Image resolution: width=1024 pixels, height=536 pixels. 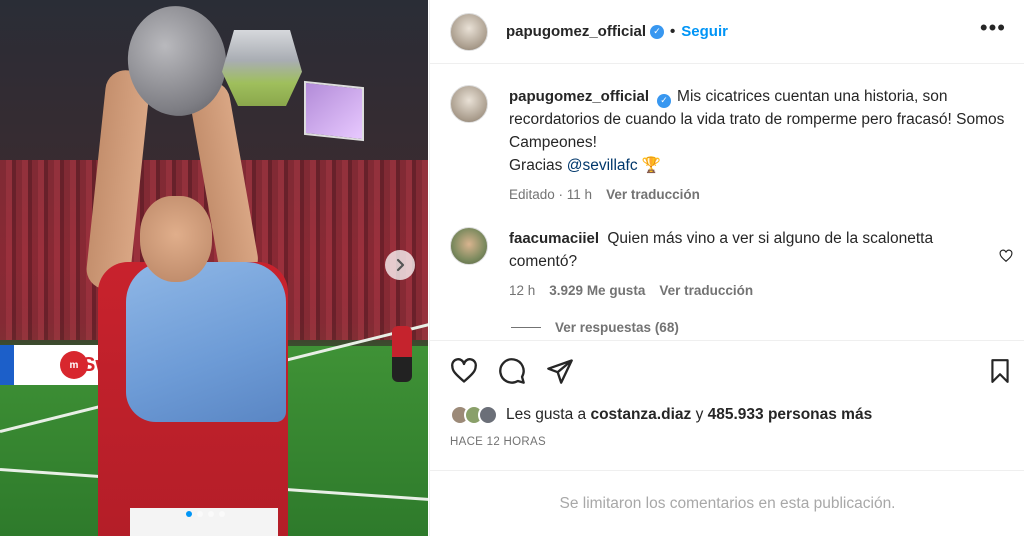 What do you see at coordinates (546, 414) in the screenshot?
I see `likes-prefix: Les gusta a` at bounding box center [546, 414].